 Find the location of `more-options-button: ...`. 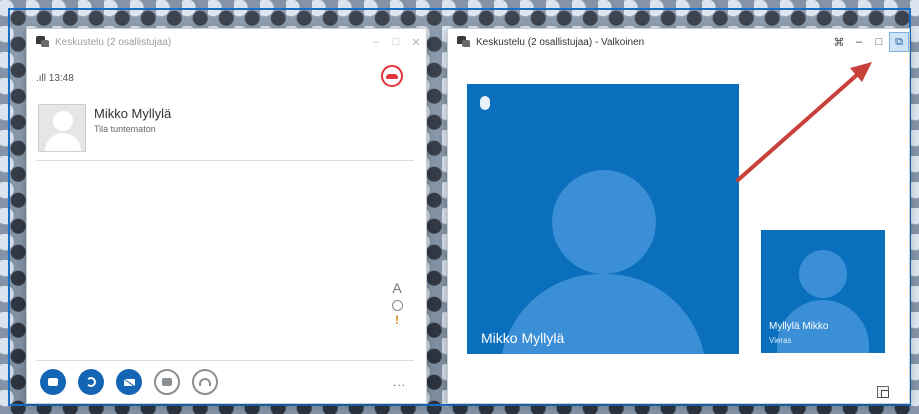

more-options-button: ... is located at coordinates (399, 382).